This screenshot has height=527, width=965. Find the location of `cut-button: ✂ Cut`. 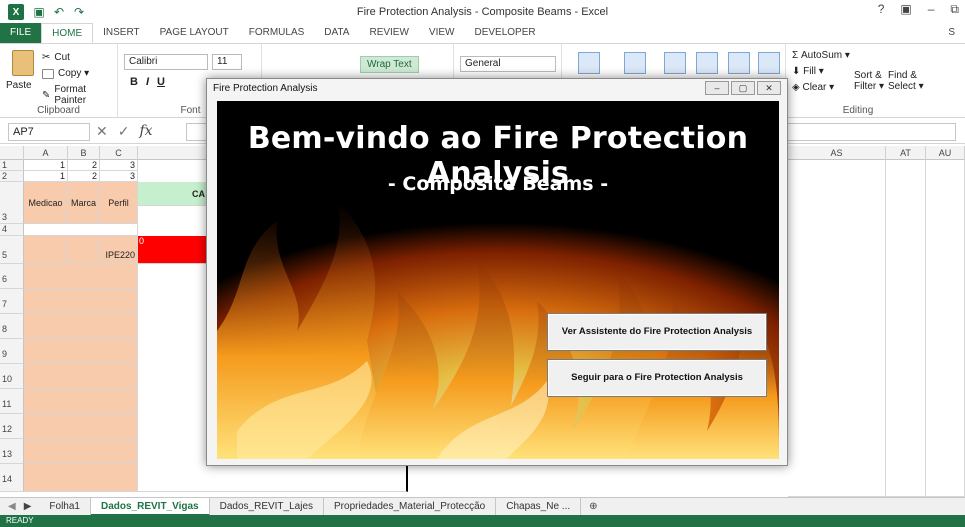

cut-button: ✂ Cut is located at coordinates (56, 57).